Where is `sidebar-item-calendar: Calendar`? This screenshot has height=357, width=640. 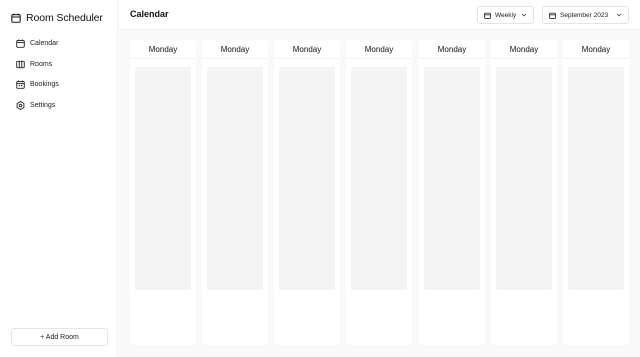 sidebar-item-calendar: Calendar is located at coordinates (37, 43).